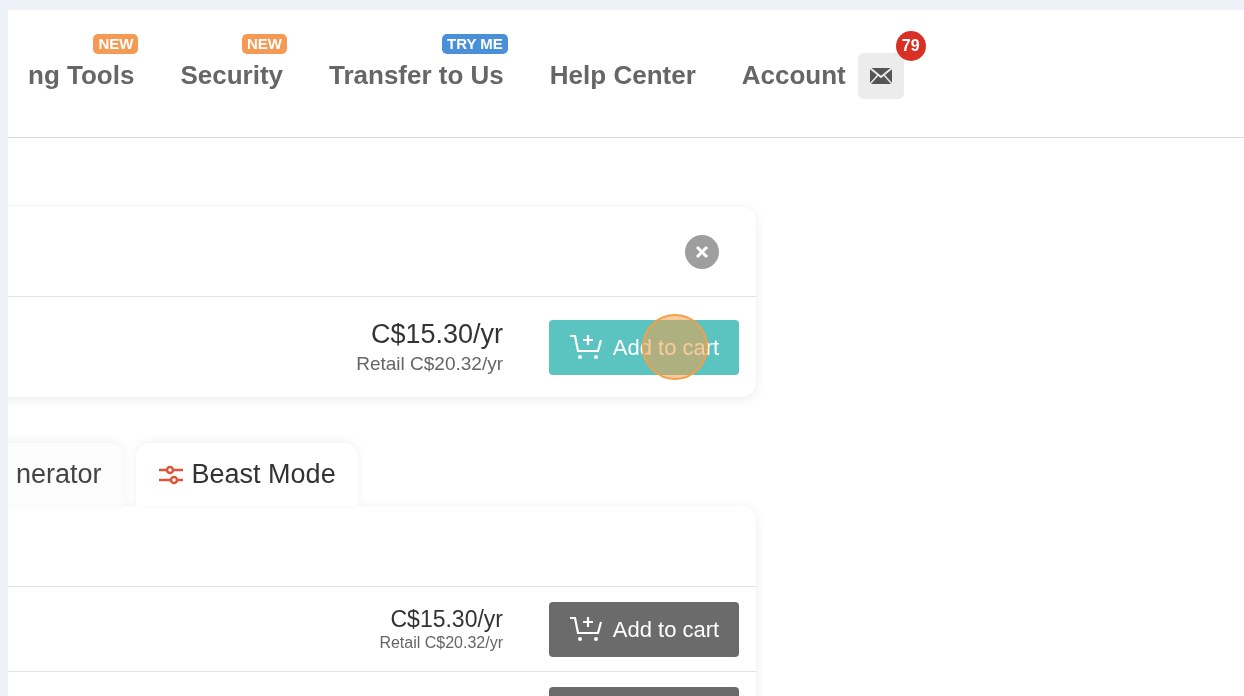 Image resolution: width=1244 pixels, height=696 pixels. I want to click on message-count: 79, so click(910, 46).